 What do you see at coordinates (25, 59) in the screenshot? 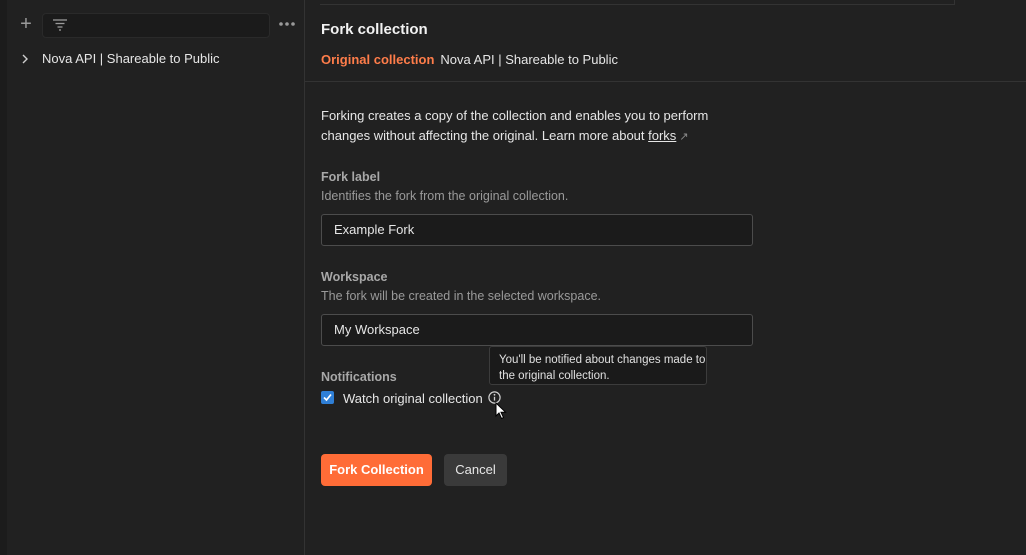
I see `chevron-right-icon` at bounding box center [25, 59].